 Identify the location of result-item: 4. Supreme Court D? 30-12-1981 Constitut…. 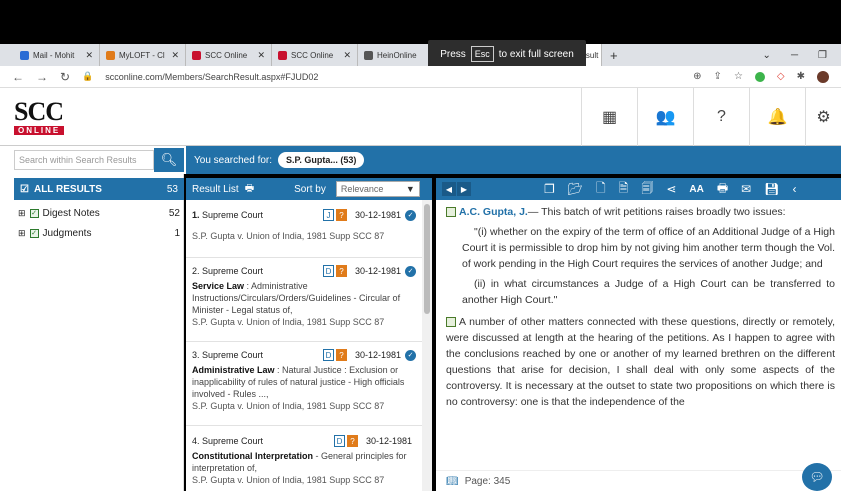
(304, 458).